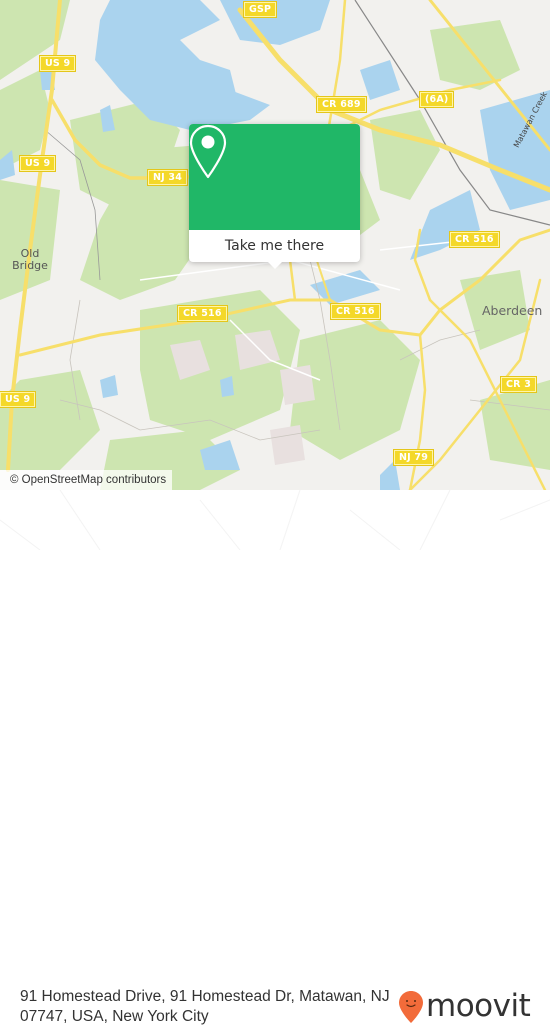  Describe the element at coordinates (86, 480) in the screenshot. I see `map-attribution: © OpenStreetMap contributors` at that location.